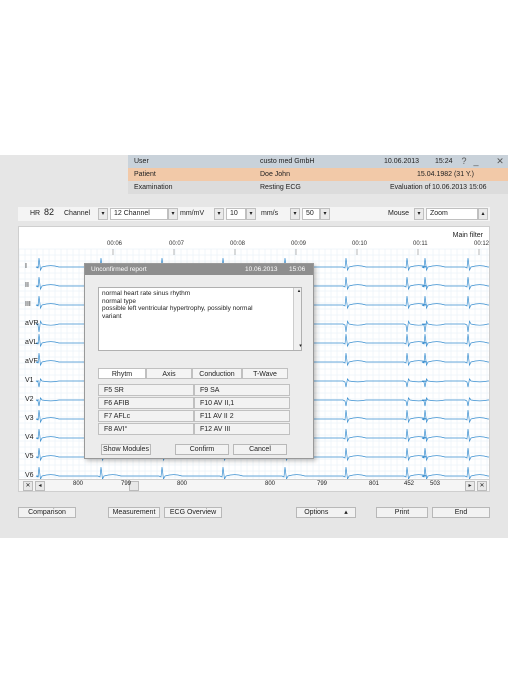  What do you see at coordinates (298, 319) in the screenshot?
I see `report-scrollbar: ▴ ▾` at bounding box center [298, 319].